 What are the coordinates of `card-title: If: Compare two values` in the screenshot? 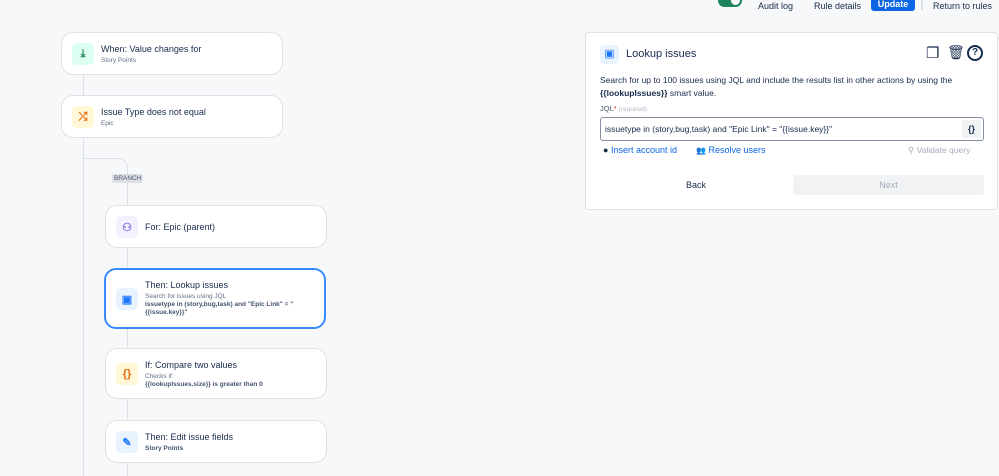 It's located at (191, 365).